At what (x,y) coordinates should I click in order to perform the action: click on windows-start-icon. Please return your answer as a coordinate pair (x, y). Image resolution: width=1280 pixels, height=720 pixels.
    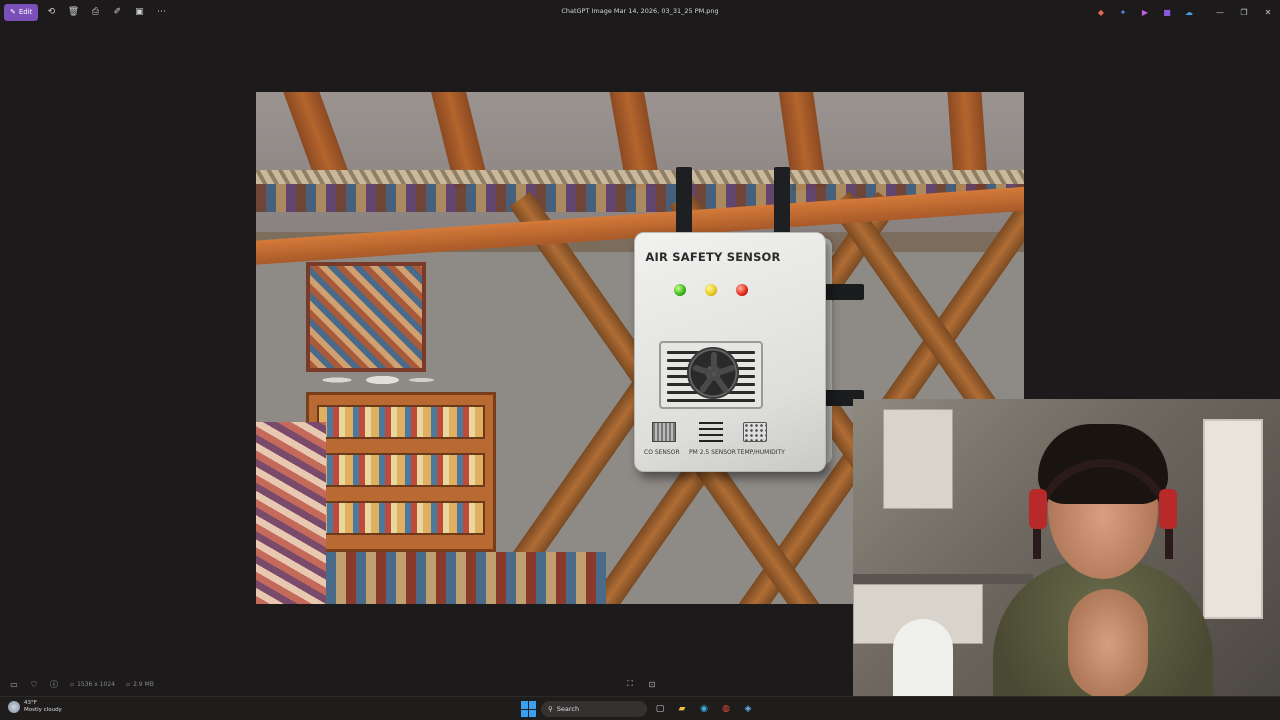
    Looking at the image, I should click on (529, 709).